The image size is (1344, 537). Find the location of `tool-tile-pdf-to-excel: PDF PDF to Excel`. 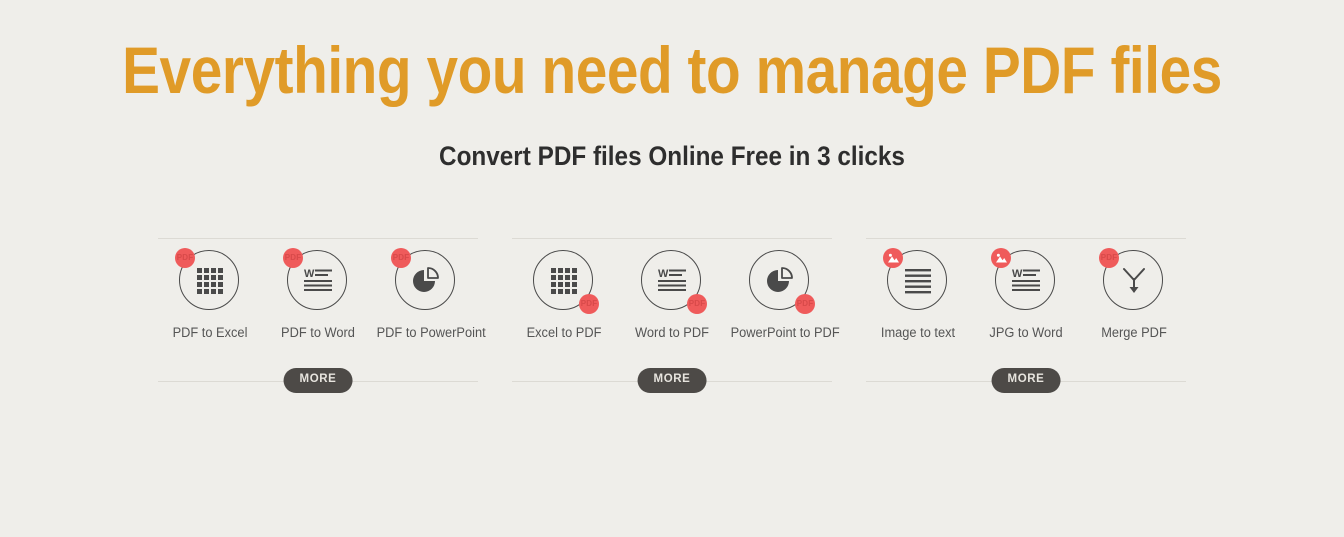

tool-tile-pdf-to-excel: PDF PDF to Excel is located at coordinates (210, 294).